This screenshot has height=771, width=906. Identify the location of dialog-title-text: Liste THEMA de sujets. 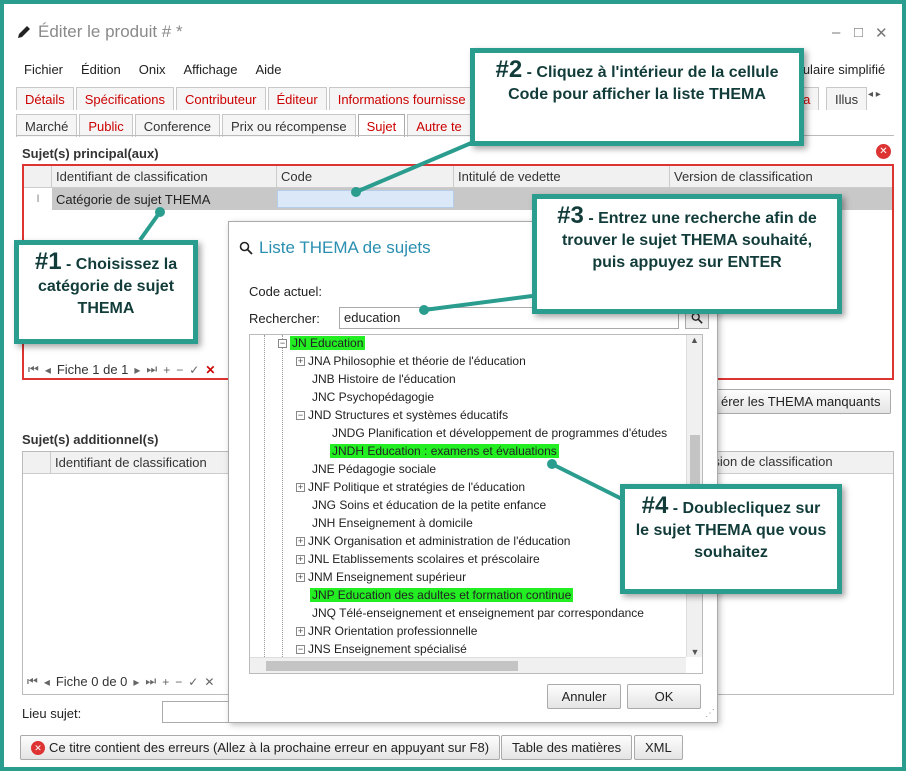
(345, 247).